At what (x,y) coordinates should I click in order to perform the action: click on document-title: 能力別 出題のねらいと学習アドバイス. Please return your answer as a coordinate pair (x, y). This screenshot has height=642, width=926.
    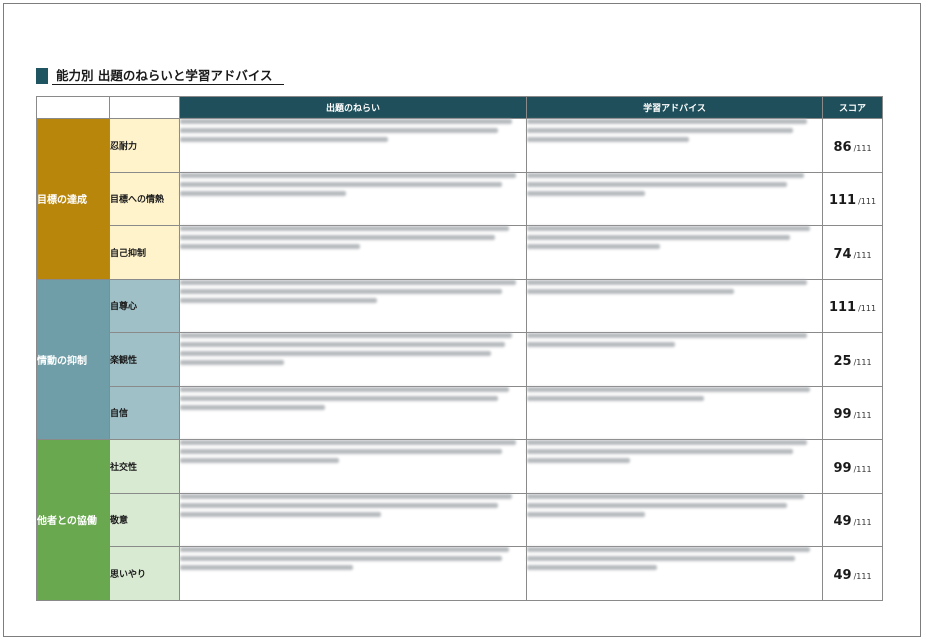
    Looking at the image, I should click on (160, 76).